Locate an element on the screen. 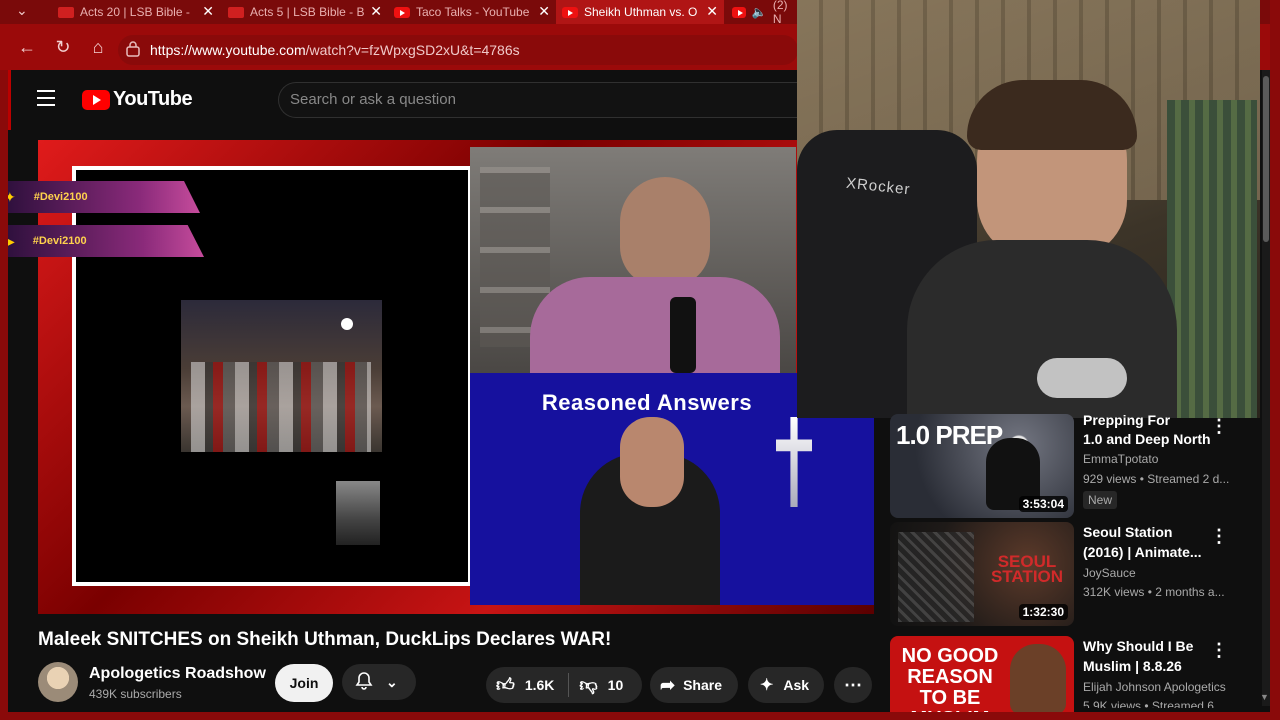  video-duration: 1:32:30 is located at coordinates (1043, 612).